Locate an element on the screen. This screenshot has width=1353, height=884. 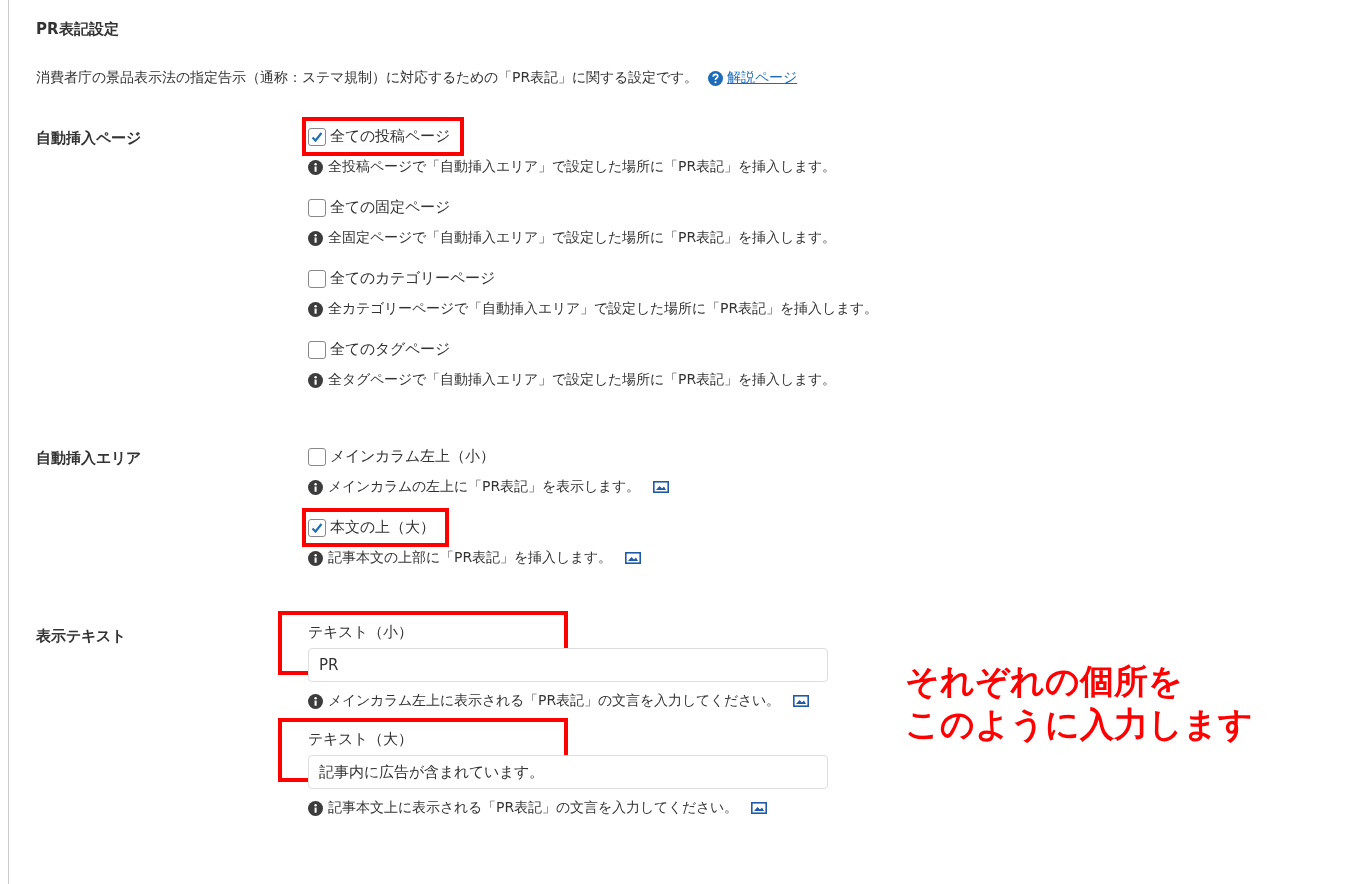
help-text: 記事本文上に表示される「PR表記」の文言を入力してください。 is located at coordinates (533, 808).